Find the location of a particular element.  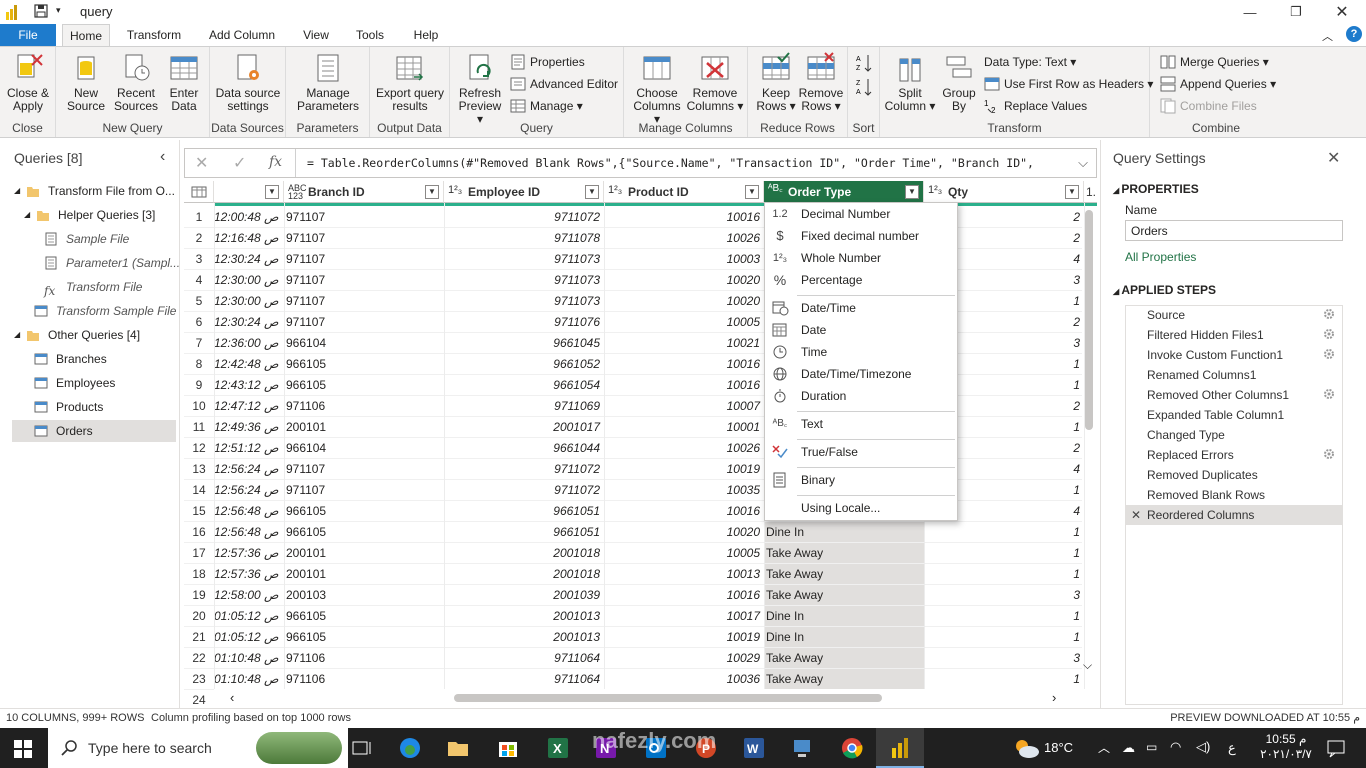

task-view-icon is located at coordinates (362, 748).